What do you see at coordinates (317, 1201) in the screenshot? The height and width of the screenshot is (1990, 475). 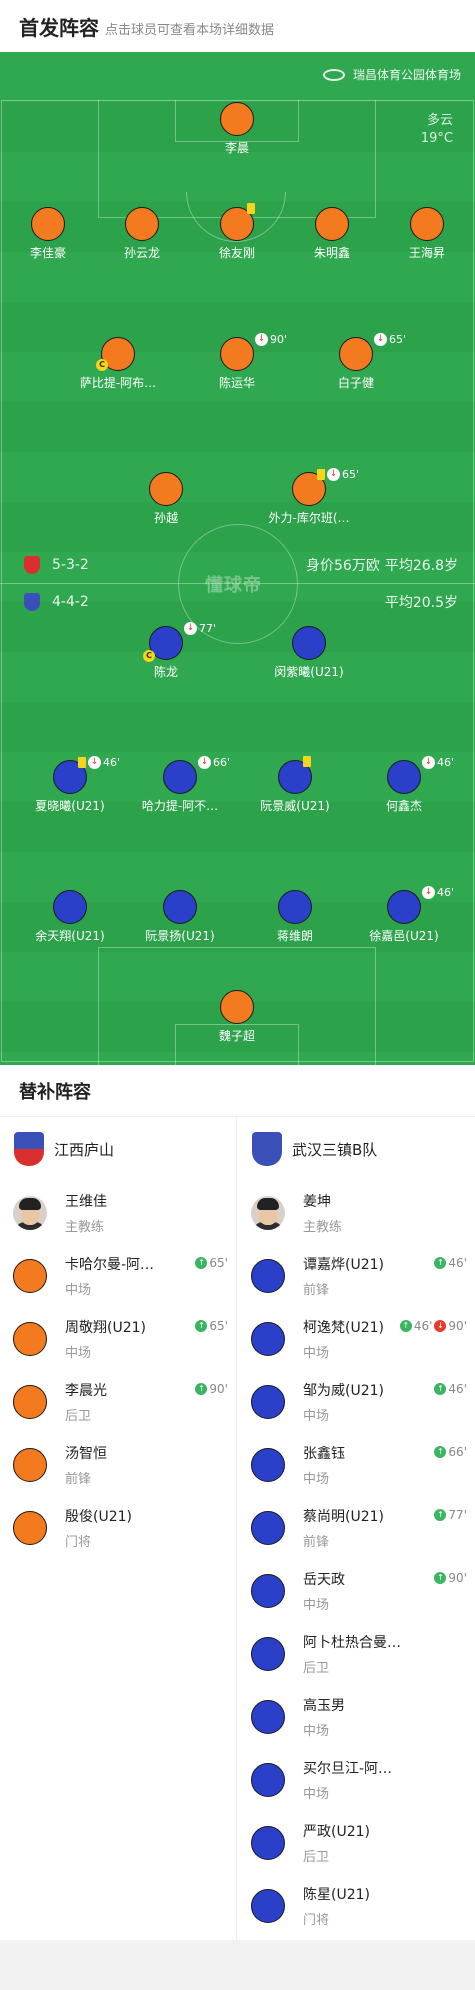 I see `coach-name: 姜坤` at bounding box center [317, 1201].